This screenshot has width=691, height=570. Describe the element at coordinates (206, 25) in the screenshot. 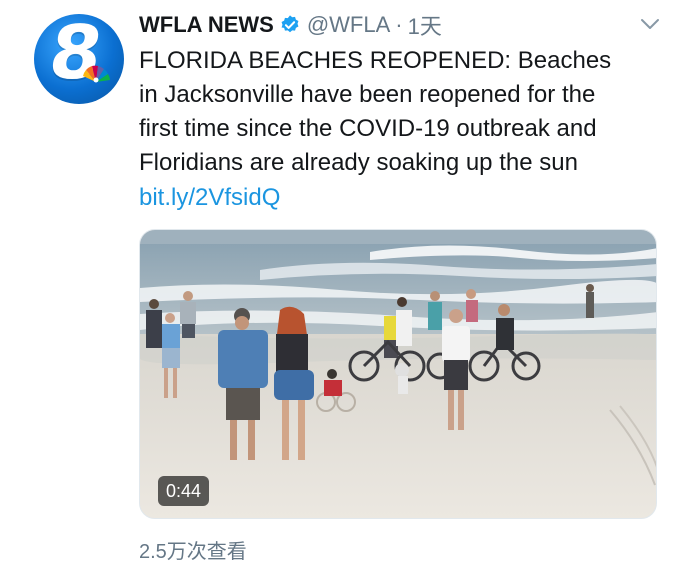

I see `display-name: WFLA NEWS` at that location.